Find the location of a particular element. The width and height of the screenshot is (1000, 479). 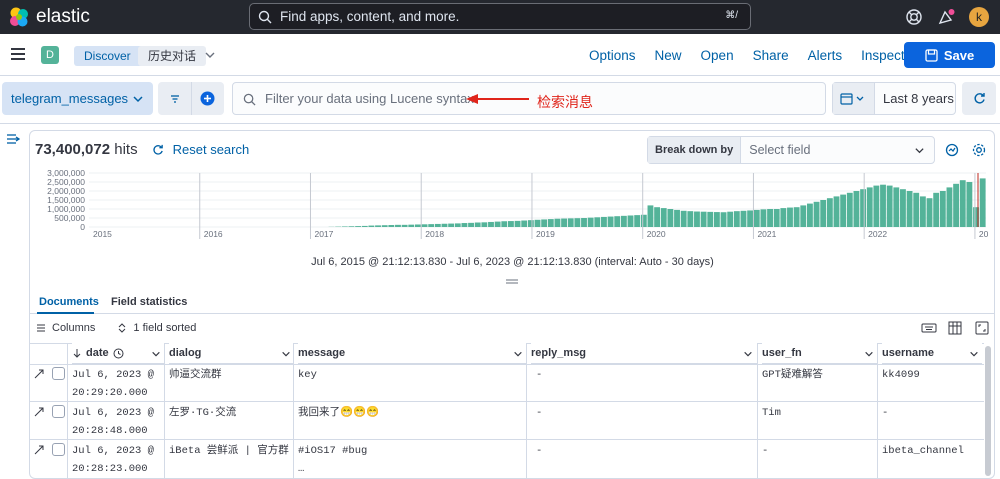

save-button: Save is located at coordinates (949, 55).